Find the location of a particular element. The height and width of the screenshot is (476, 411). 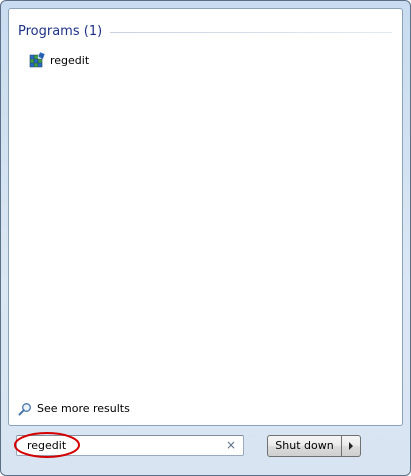

chevron-right-icon is located at coordinates (351, 446).